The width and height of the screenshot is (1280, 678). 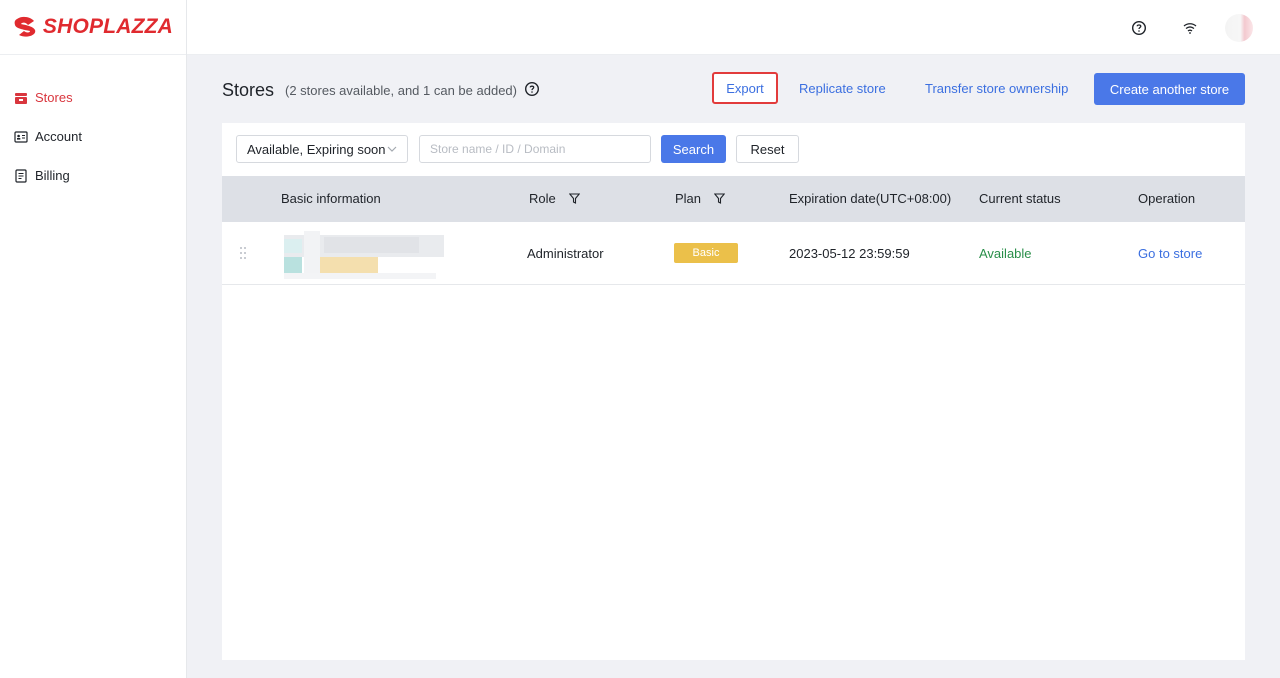 What do you see at coordinates (1005, 253) in the screenshot?
I see `status-cell: Available` at bounding box center [1005, 253].